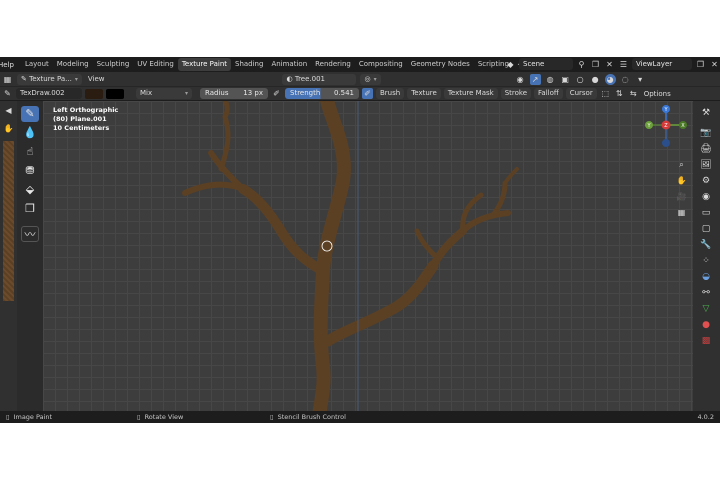  What do you see at coordinates (714, 64) in the screenshot?
I see `delete-view-layer-icon: ✕` at bounding box center [714, 64].